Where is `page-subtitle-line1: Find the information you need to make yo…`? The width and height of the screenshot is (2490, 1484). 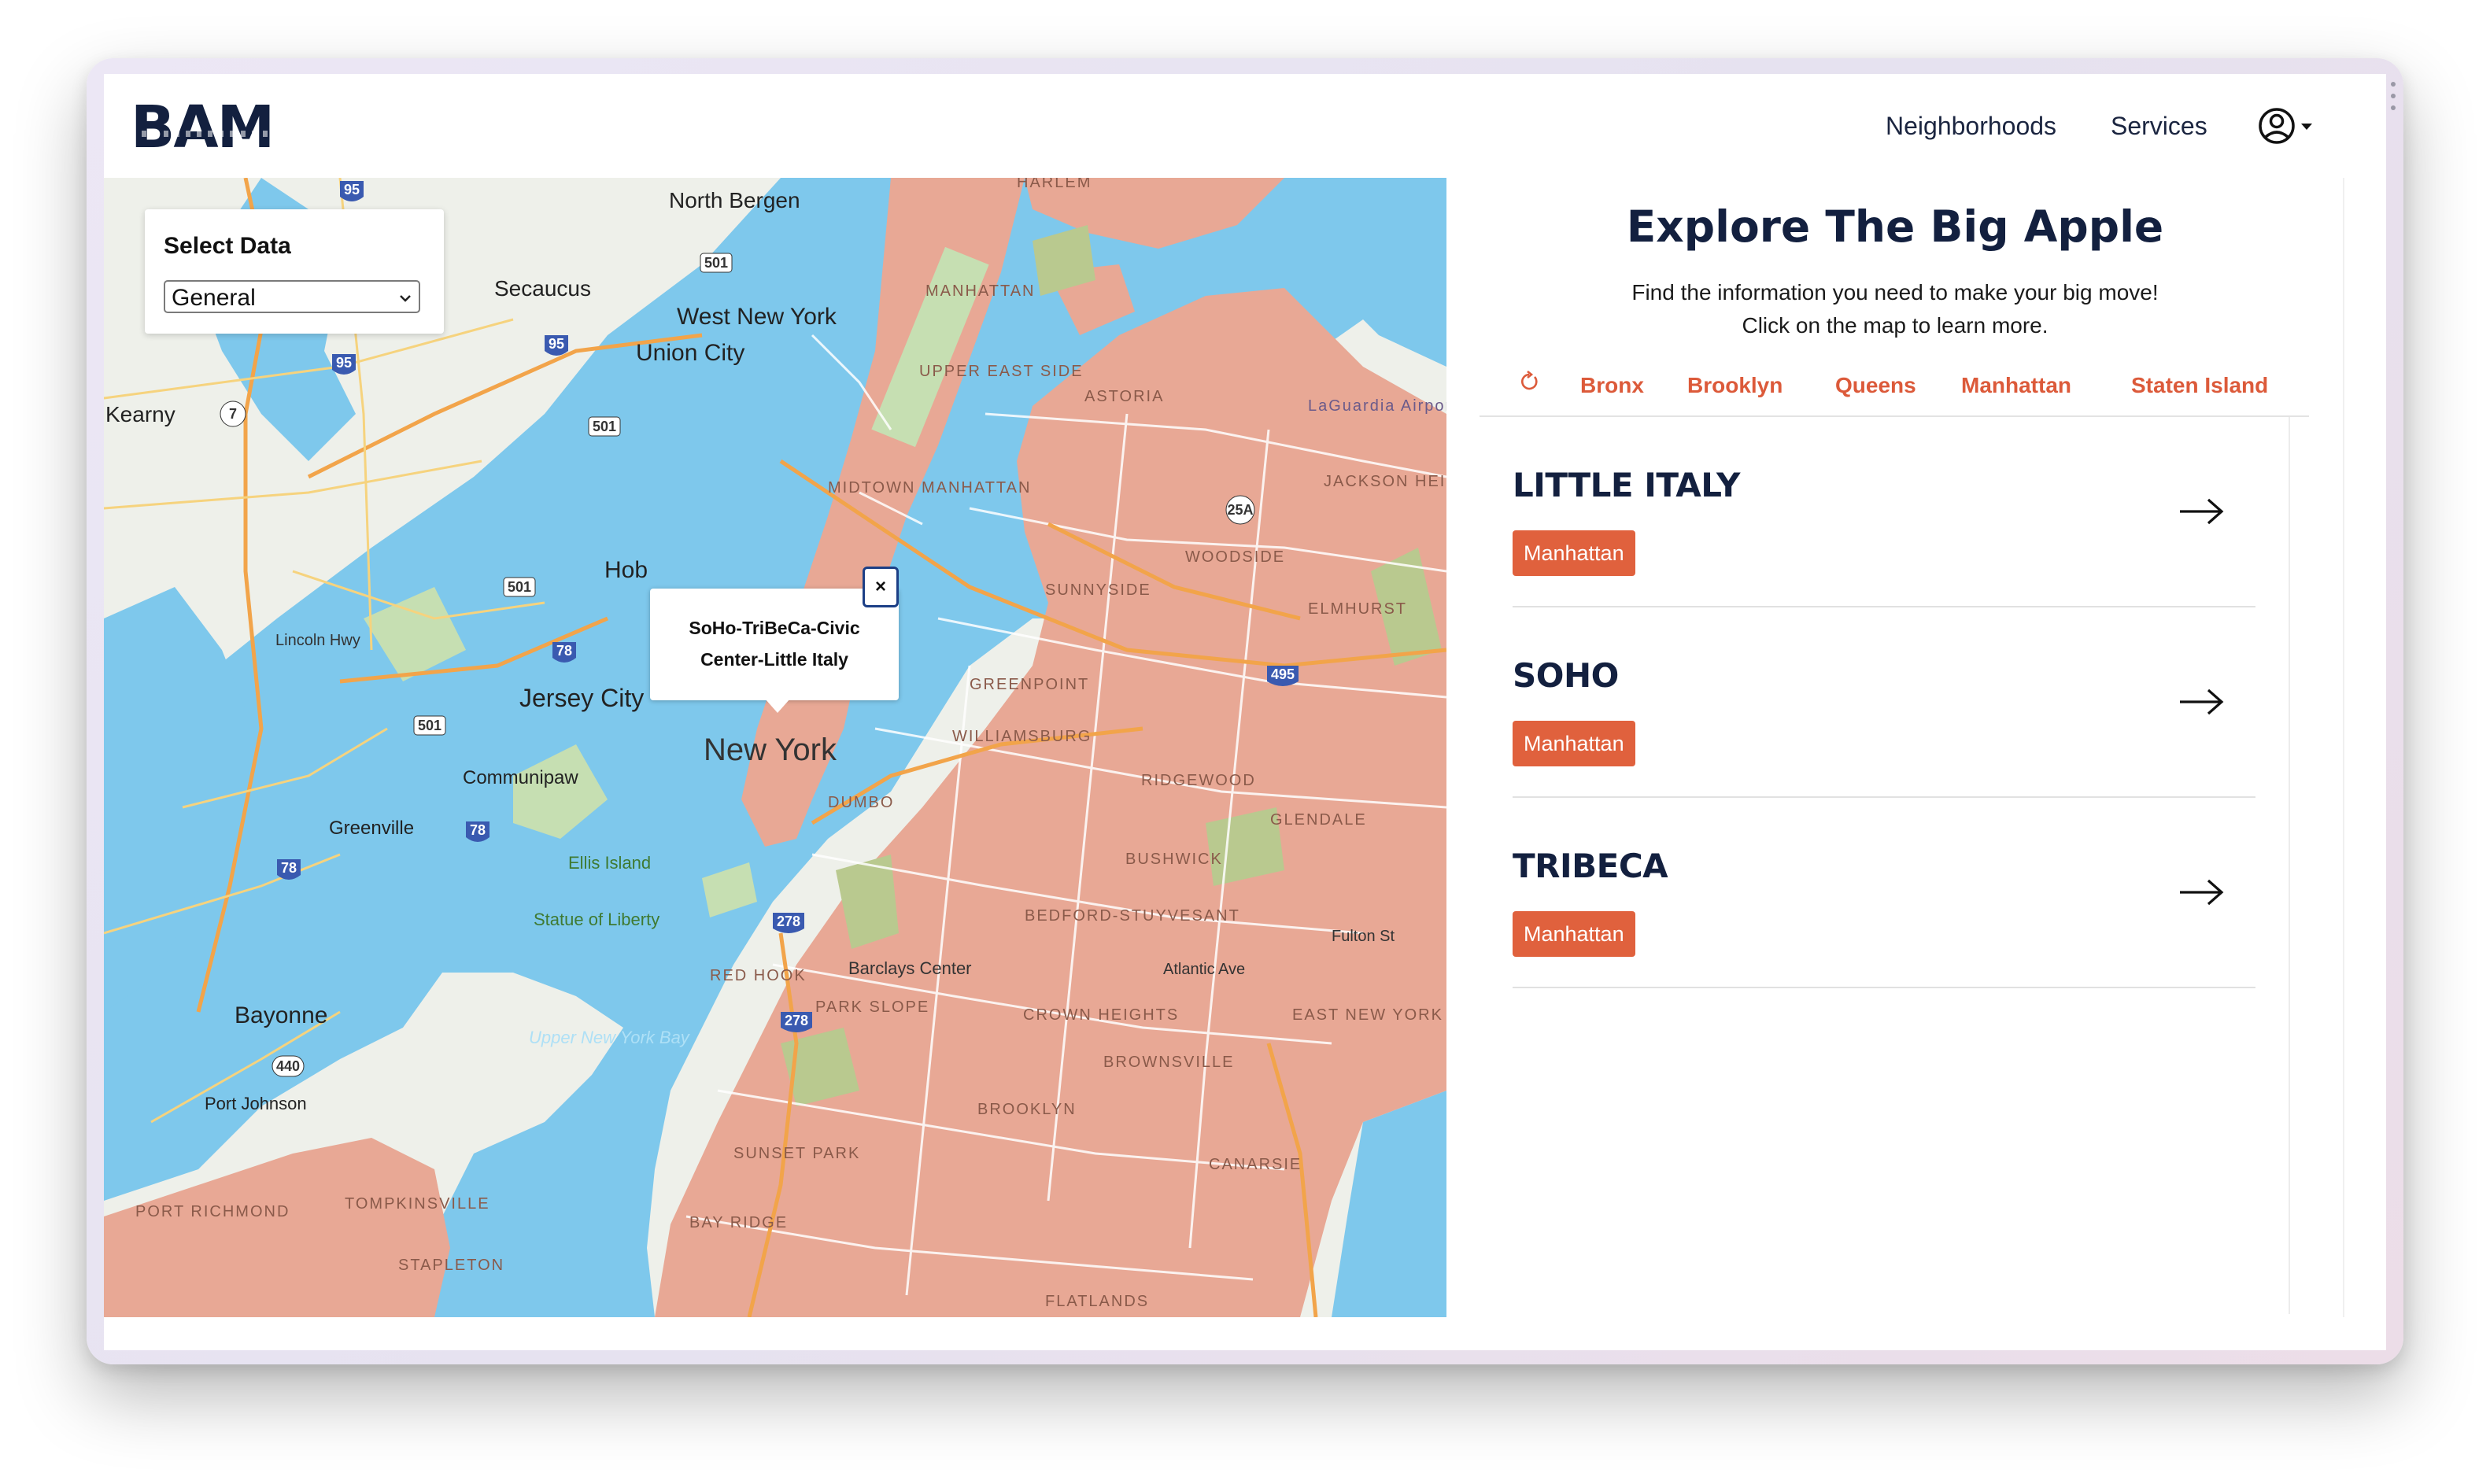 page-subtitle-line1: Find the information you need to make yo… is located at coordinates (1895, 292).